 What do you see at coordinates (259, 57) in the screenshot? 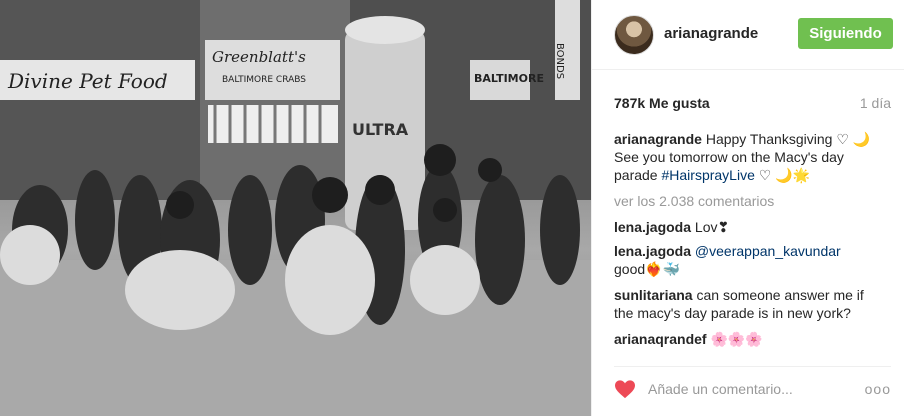
I see `sign-greenblatts: Greenblatt's` at bounding box center [259, 57].